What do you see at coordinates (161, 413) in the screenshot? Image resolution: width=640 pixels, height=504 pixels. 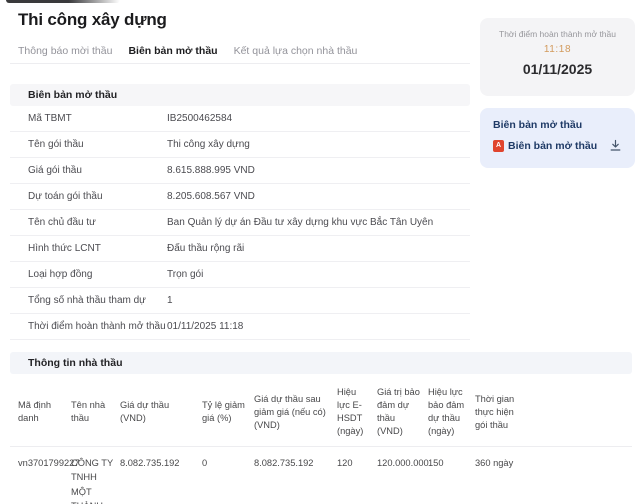 I see `col-gia-du-thau: Giá dự thầu (VND)` at bounding box center [161, 413].